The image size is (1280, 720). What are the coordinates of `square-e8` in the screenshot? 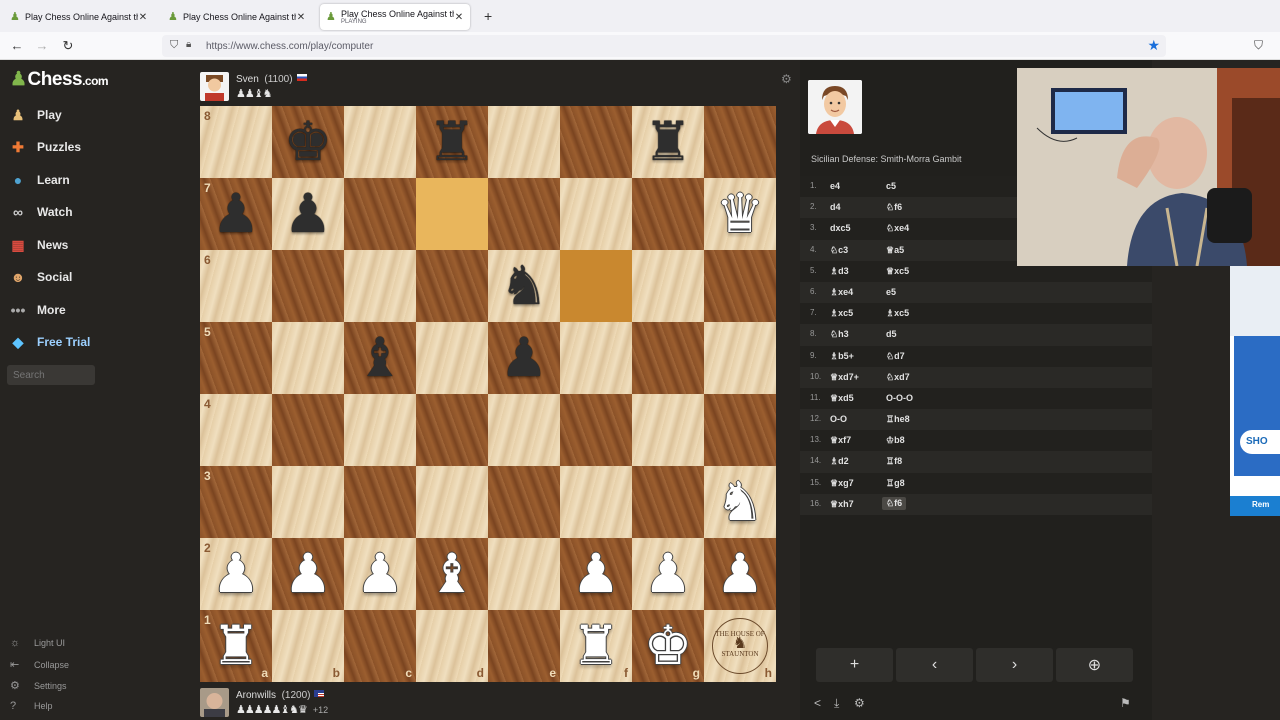 It's located at (524, 142).